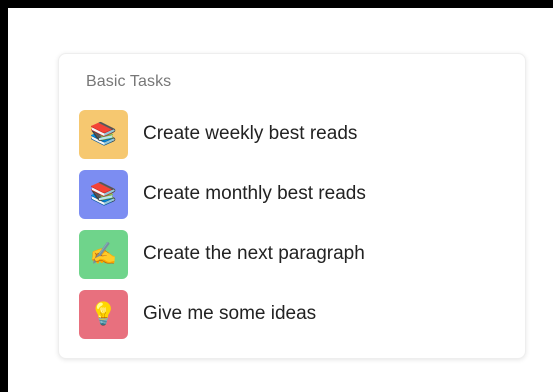 The image size is (553, 392). Describe the element at coordinates (103, 314) in the screenshot. I see `light-bulb-icon: 💡` at that location.